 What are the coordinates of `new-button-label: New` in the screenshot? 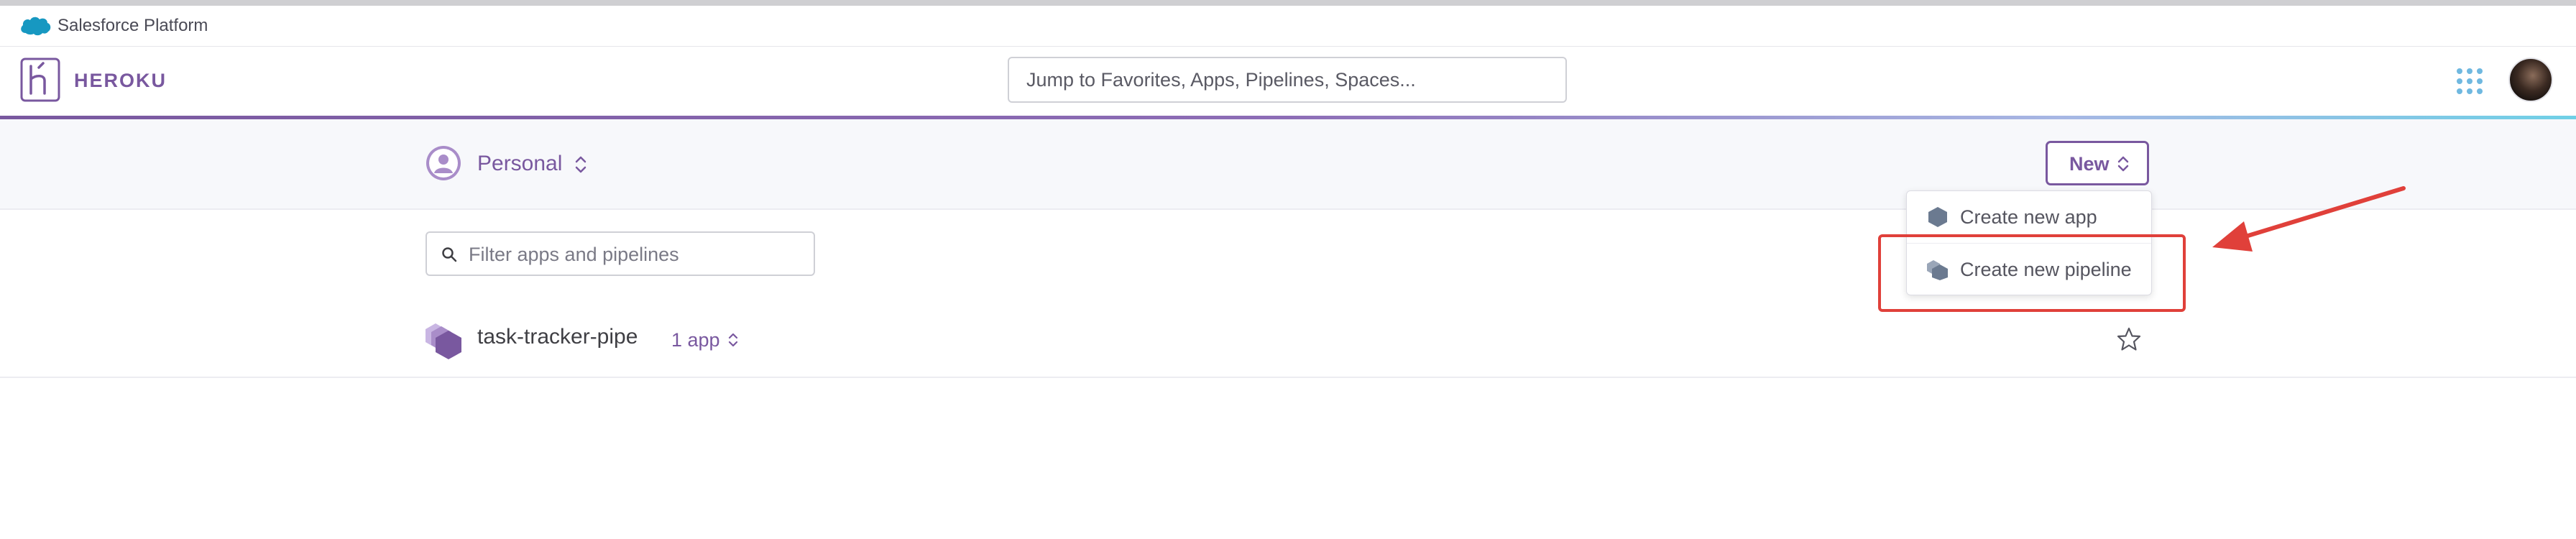 It's located at (2089, 164).